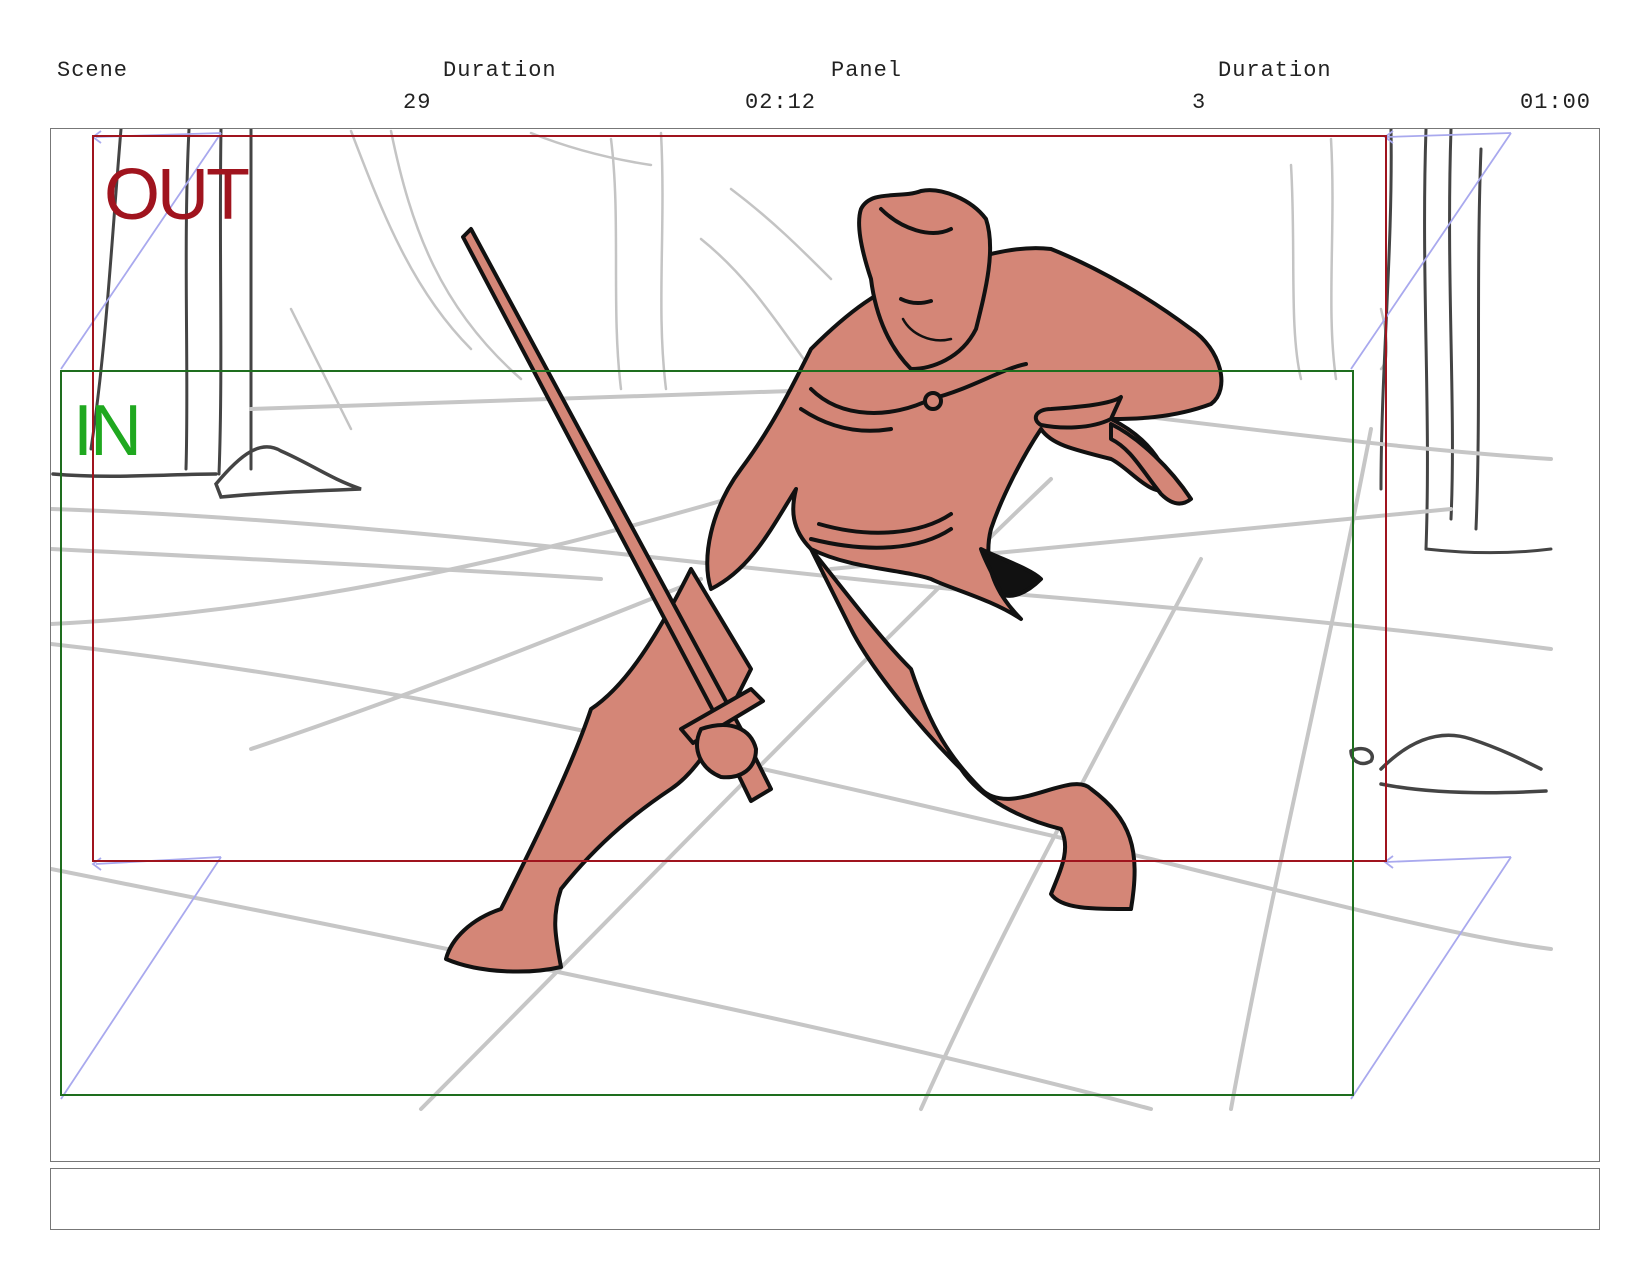  What do you see at coordinates (500, 70) in the screenshot?
I see `scene-duration-label: Duration` at bounding box center [500, 70].